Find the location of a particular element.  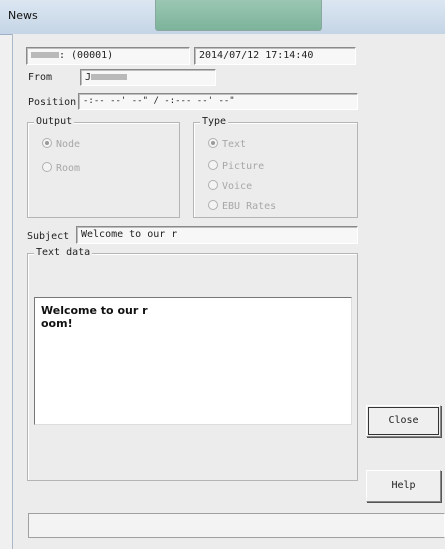

type-group-title: Type is located at coordinates (214, 121).